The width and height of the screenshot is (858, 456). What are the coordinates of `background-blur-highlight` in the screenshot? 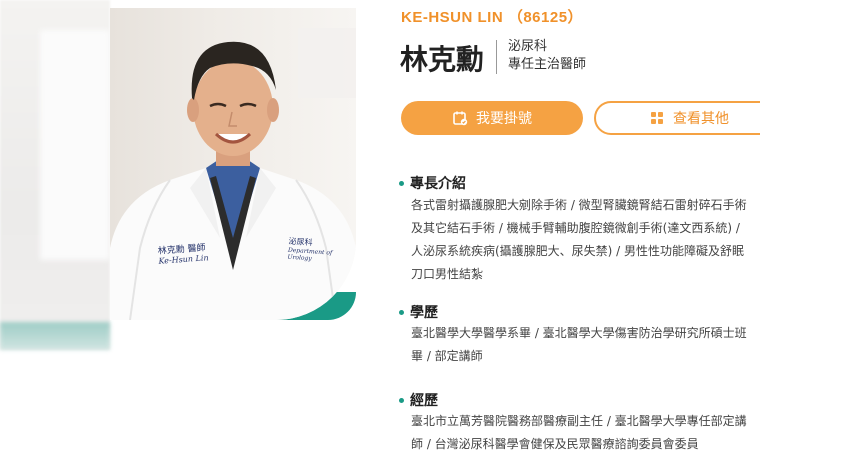 It's located at (75, 145).